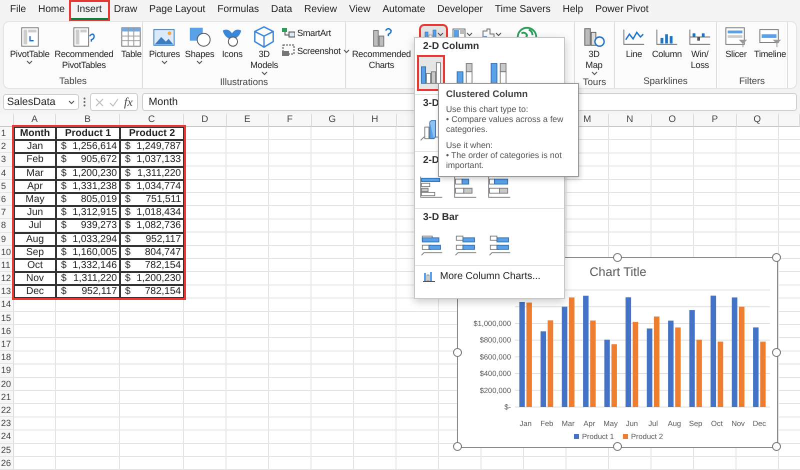  I want to click on group-label: Sparklines, so click(665, 82).